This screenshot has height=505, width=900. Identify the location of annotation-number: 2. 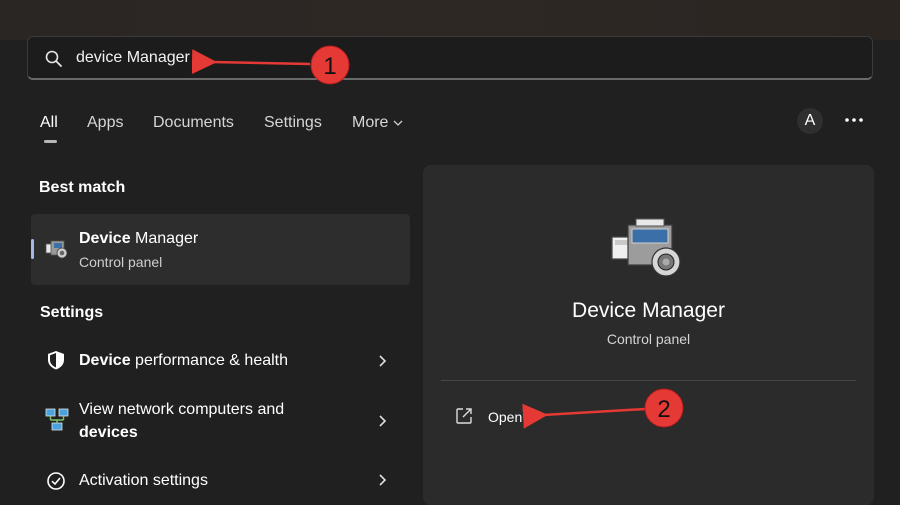
(663, 409).